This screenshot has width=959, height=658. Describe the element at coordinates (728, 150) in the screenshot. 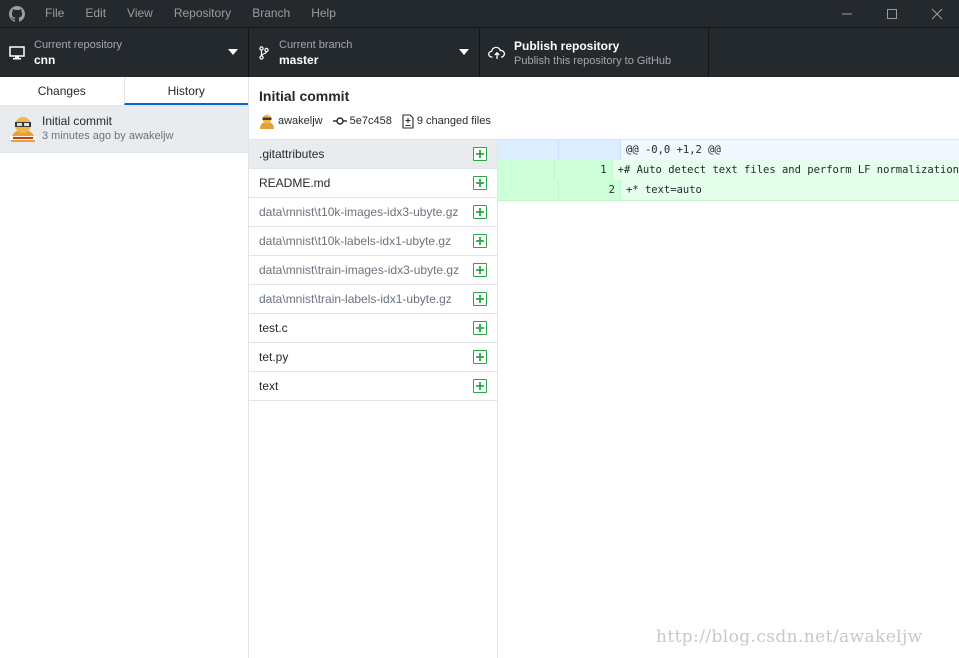

I see `diff-hunk-header: @@ -0,0 +1,2 @@` at that location.